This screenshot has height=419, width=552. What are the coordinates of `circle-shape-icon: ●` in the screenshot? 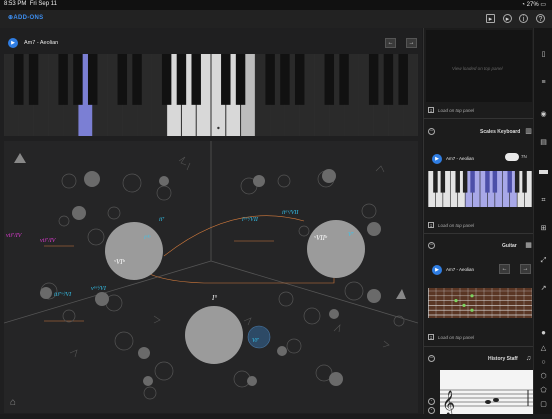 It's located at (543, 332).